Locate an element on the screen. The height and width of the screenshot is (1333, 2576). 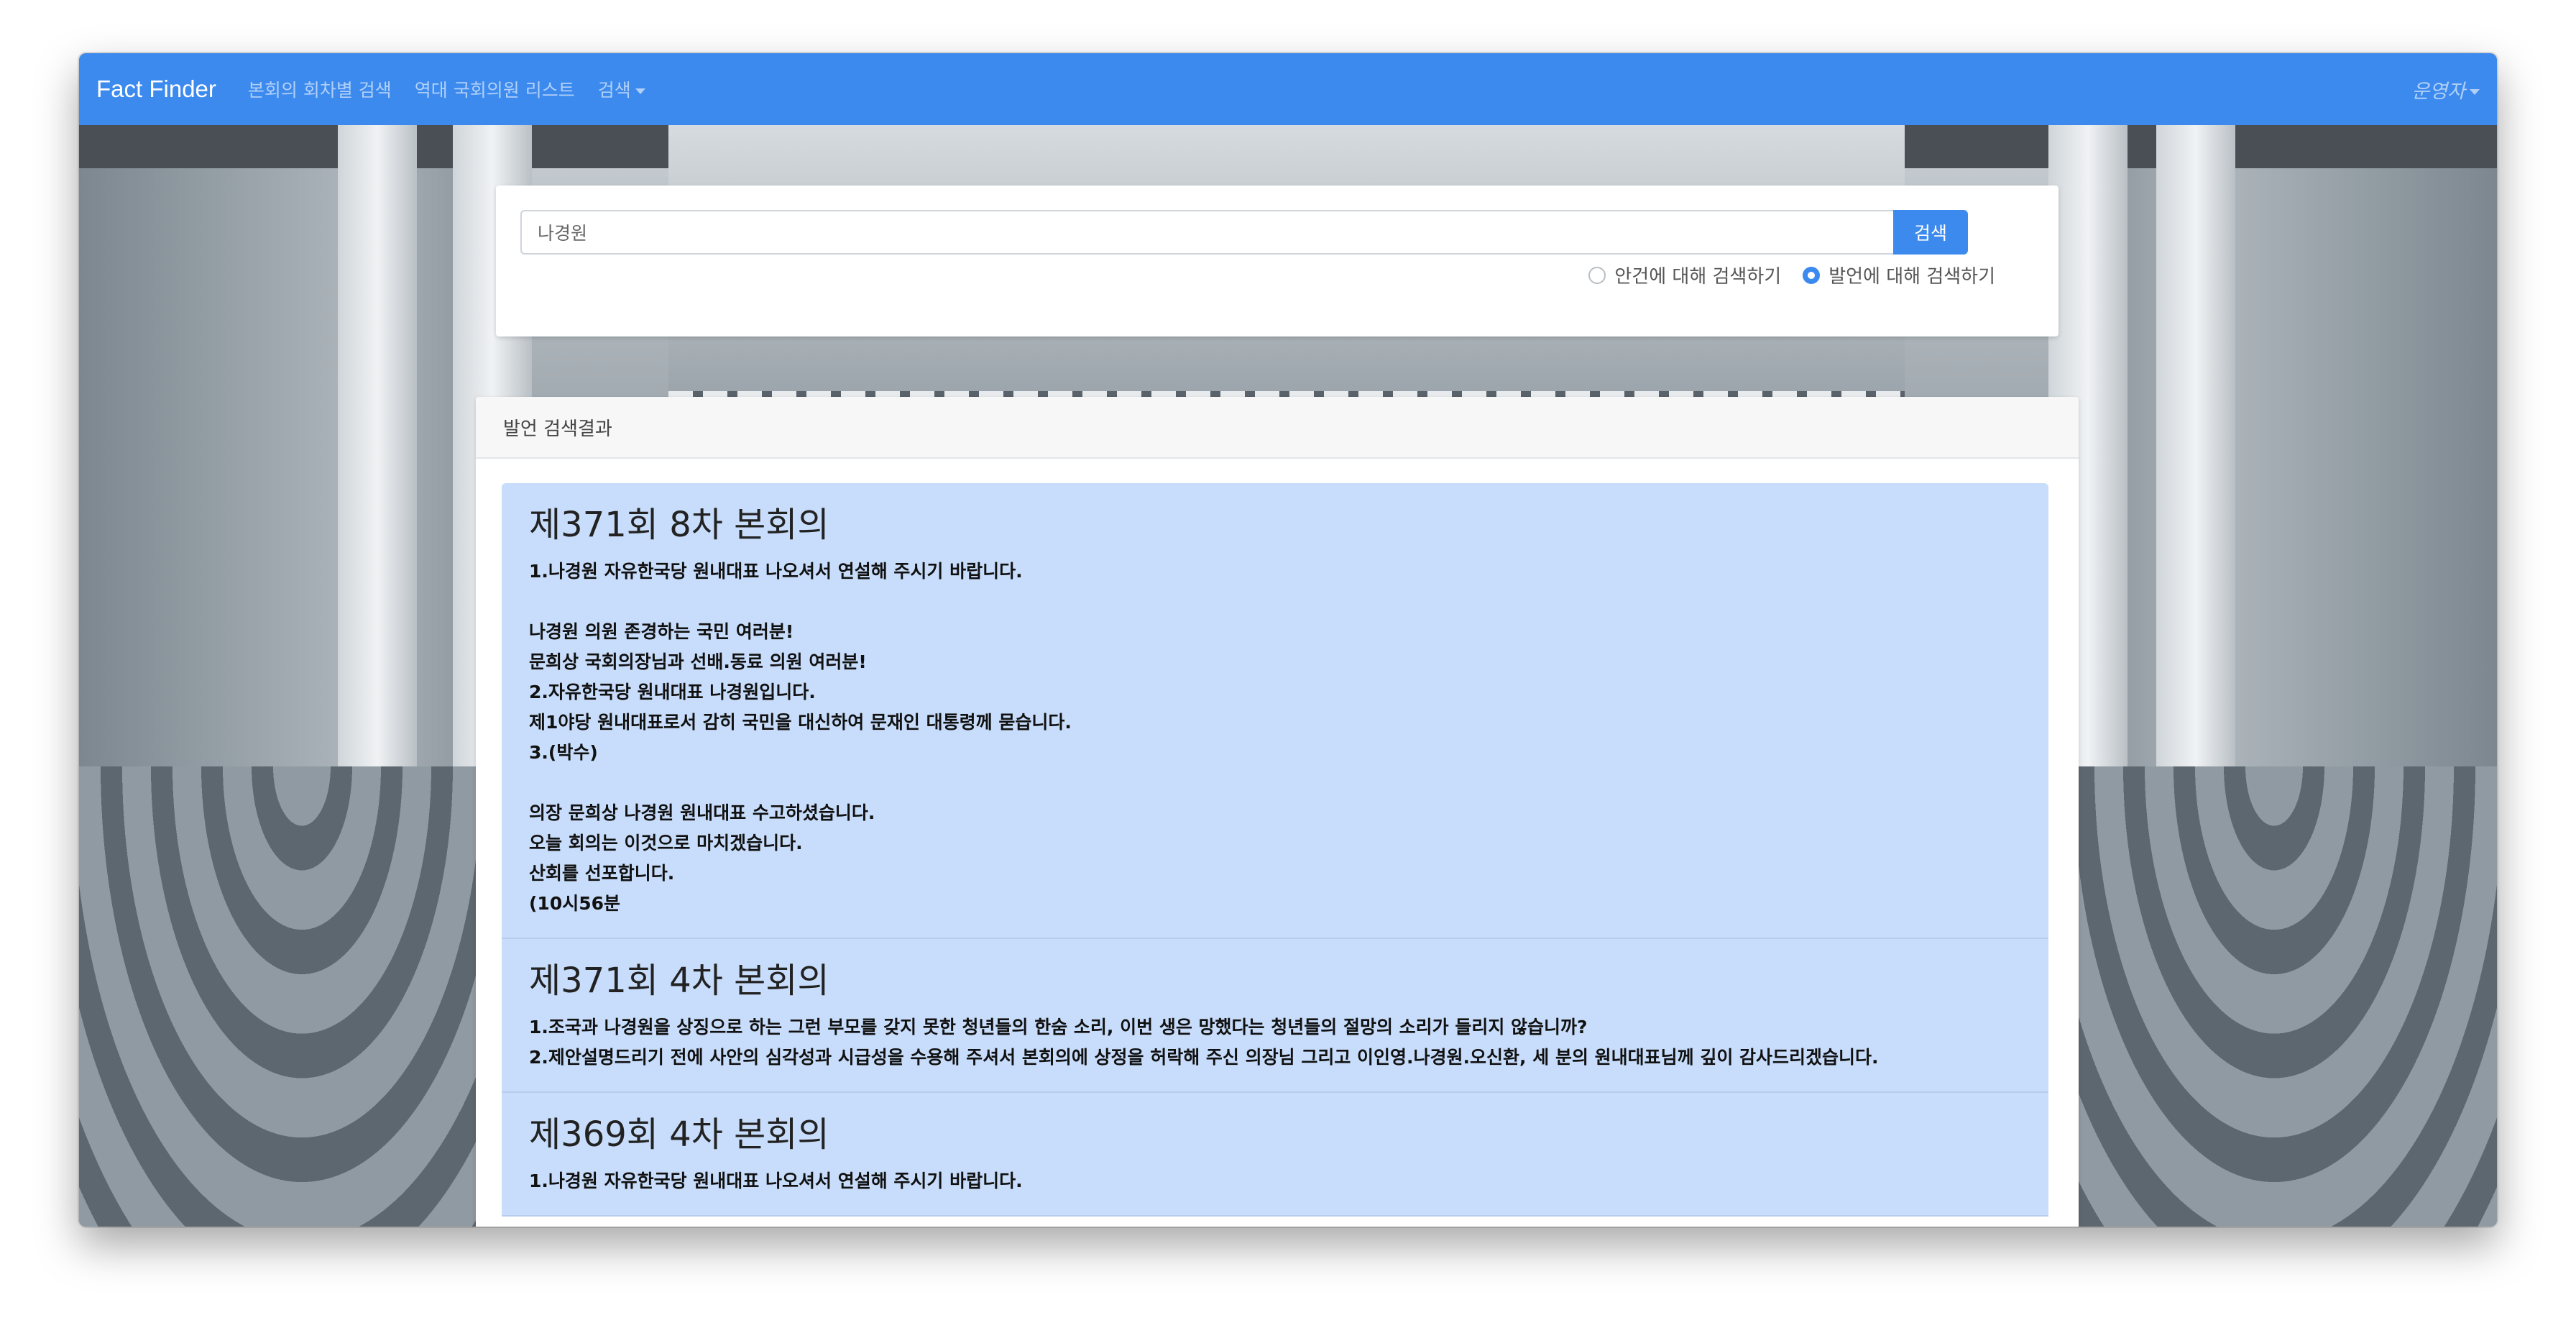
result-line: 제1야당 원내대표로서 감히 국민을 대신하여 문재인 대통령께 묻습니다. is located at coordinates (800, 723).